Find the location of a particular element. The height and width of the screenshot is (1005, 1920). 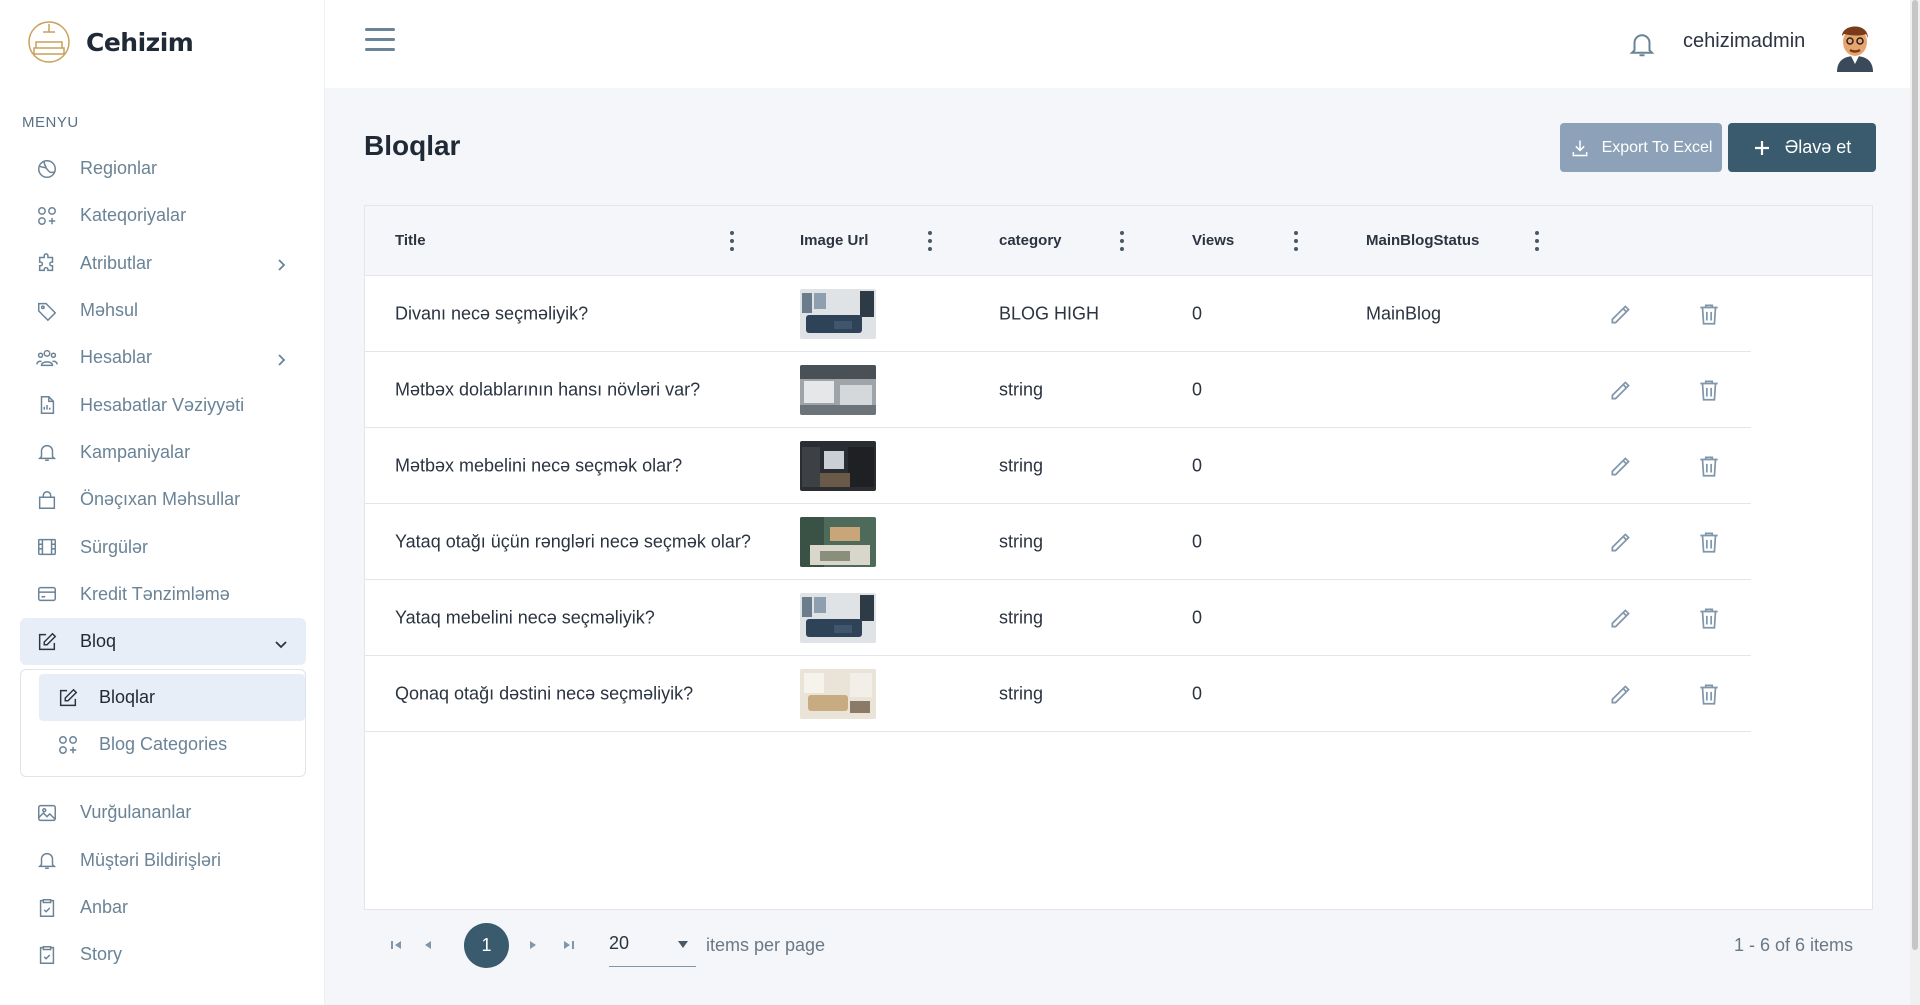

sidebar-item-label: Story is located at coordinates (101, 954).